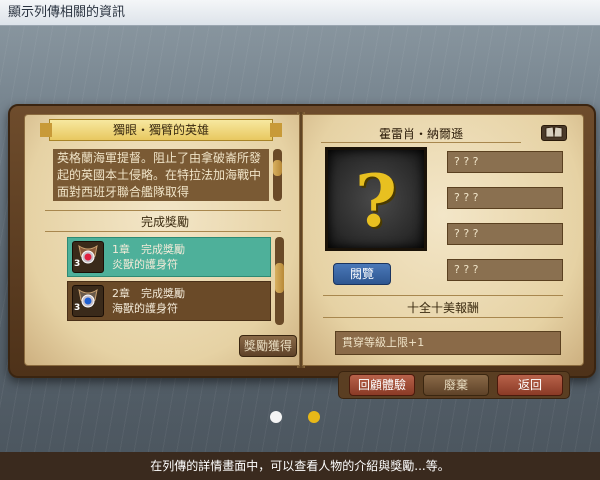 This screenshot has width=600, height=480. I want to click on bonus-divider-bottom, so click(443, 317).